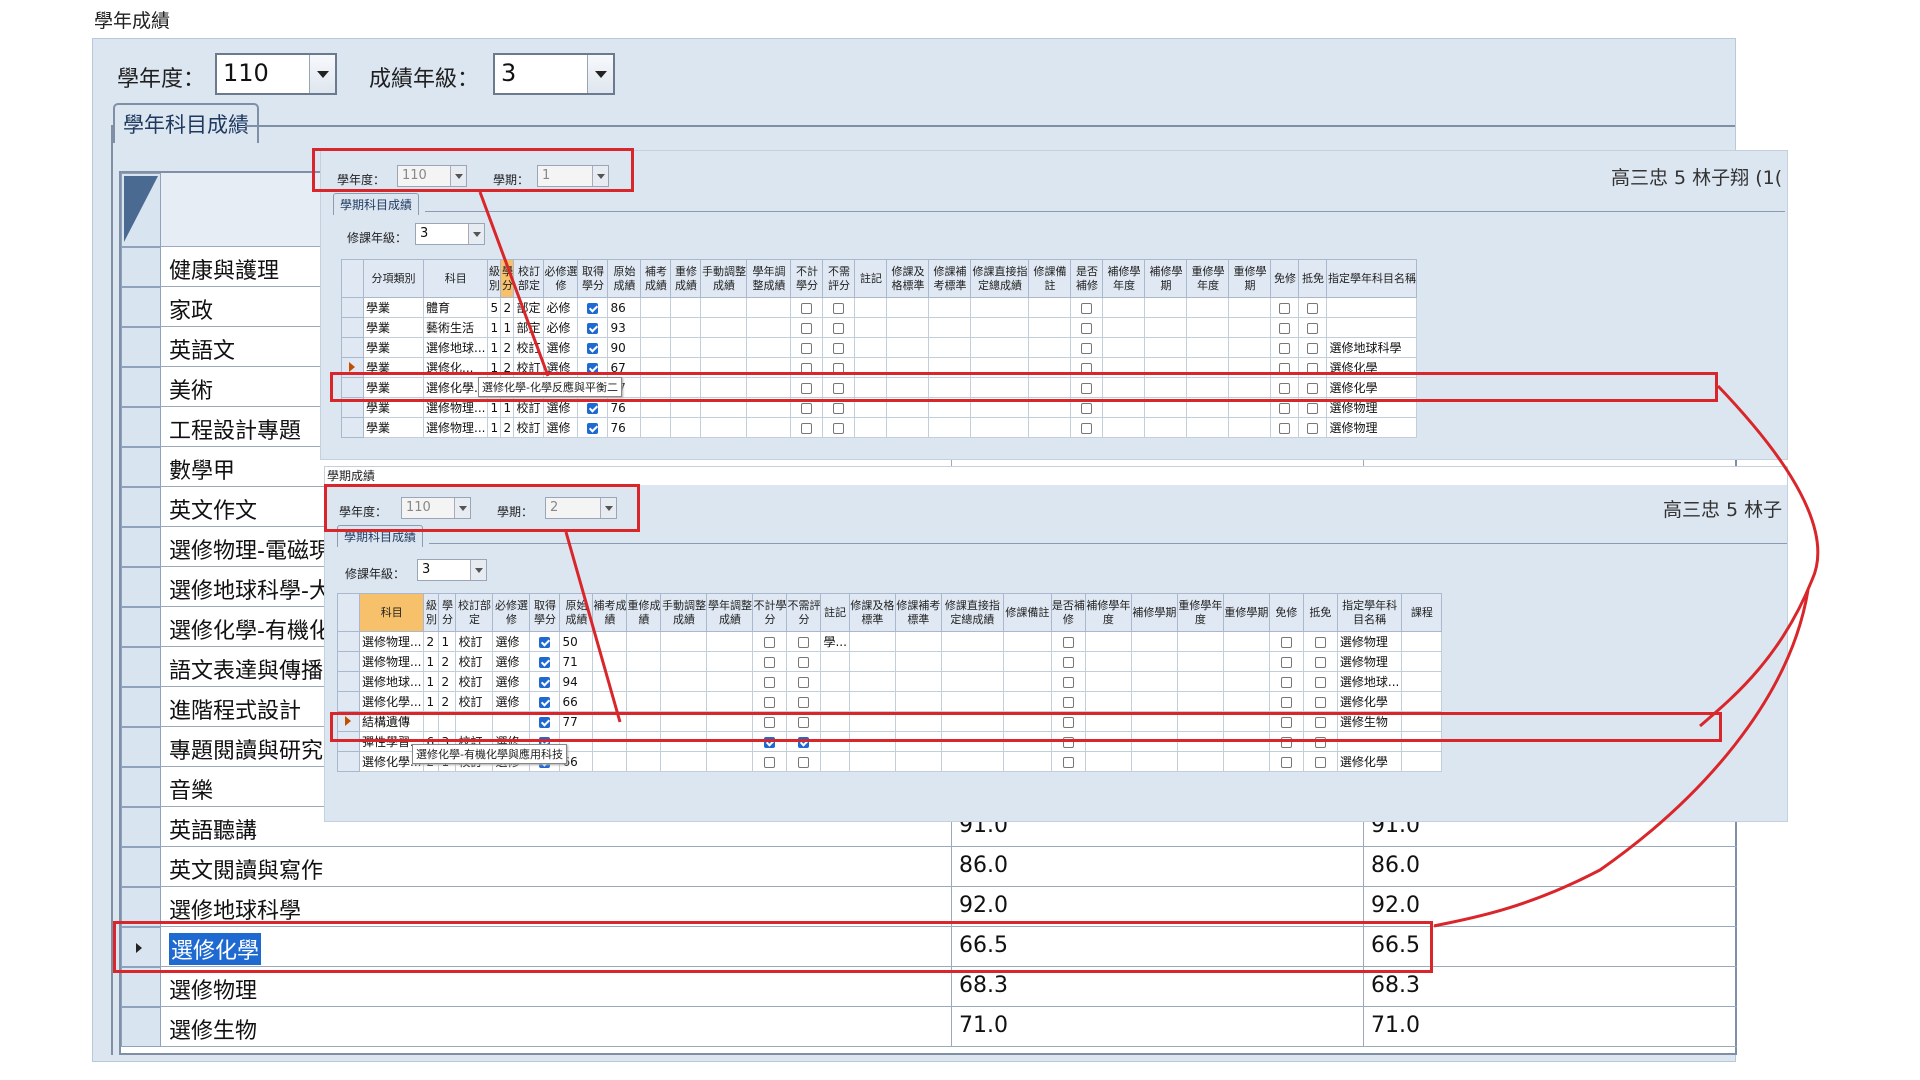 The height and width of the screenshot is (1080, 1920). What do you see at coordinates (1621, 758) in the screenshot?
I see `connector-sem2-to-year` at bounding box center [1621, 758].